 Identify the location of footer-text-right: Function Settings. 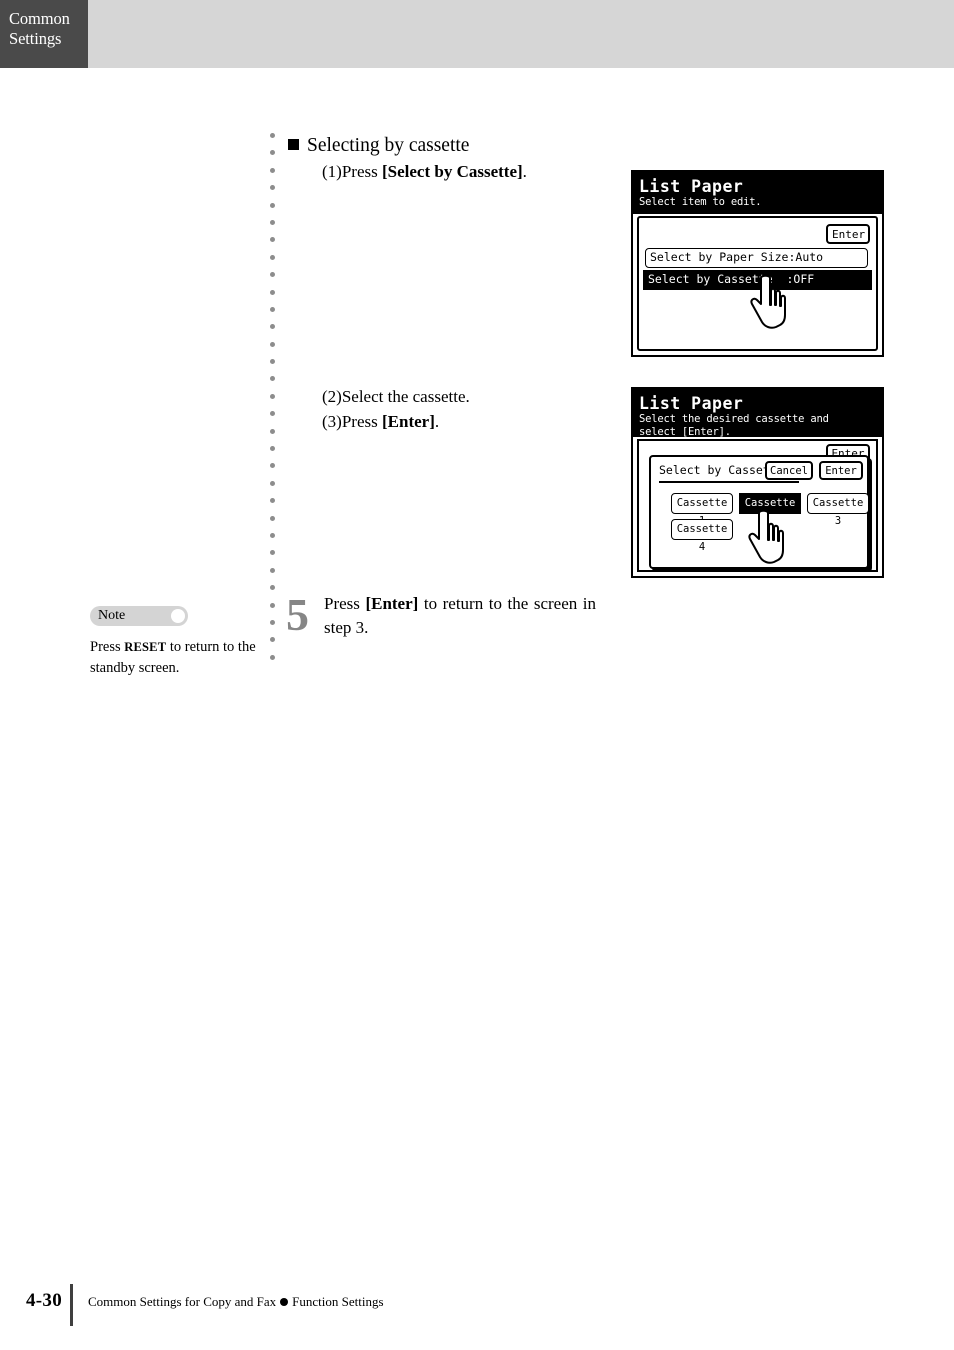
(338, 1301).